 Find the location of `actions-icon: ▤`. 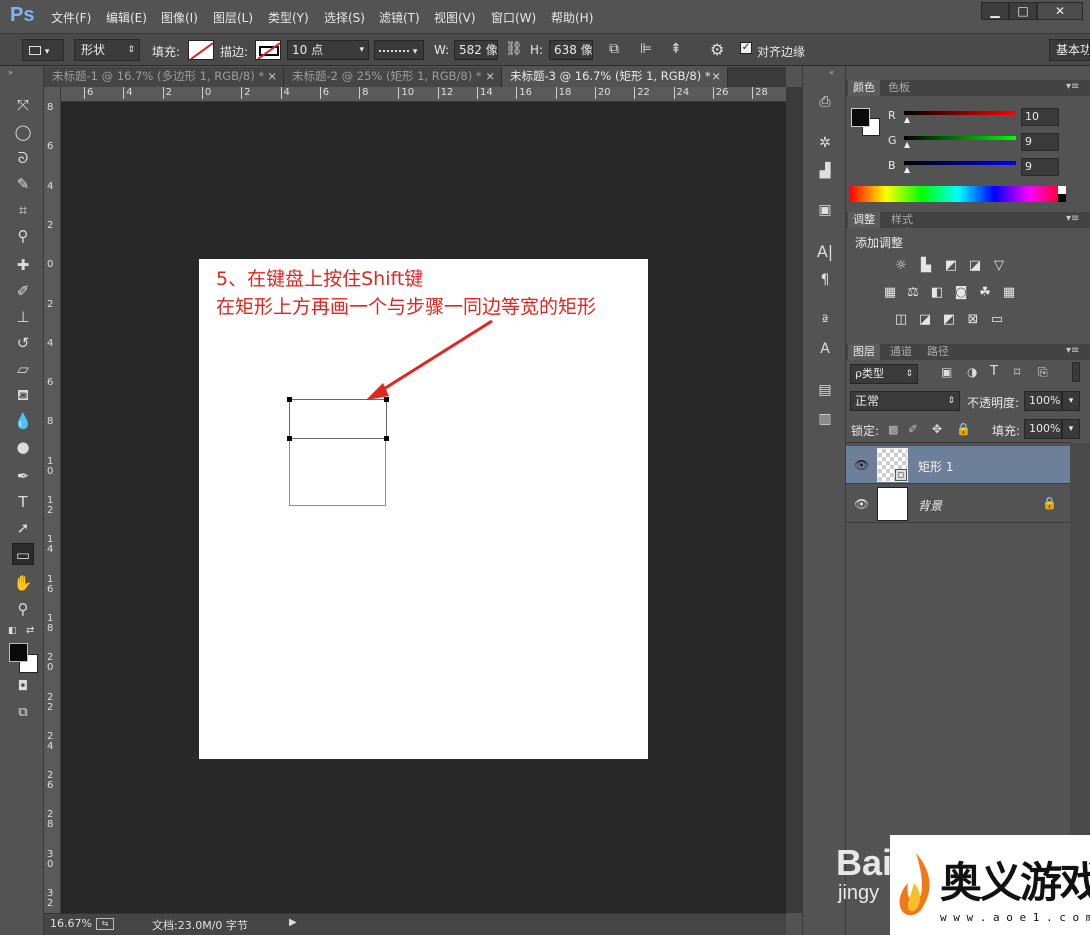

actions-icon: ▤ is located at coordinates (825, 390).